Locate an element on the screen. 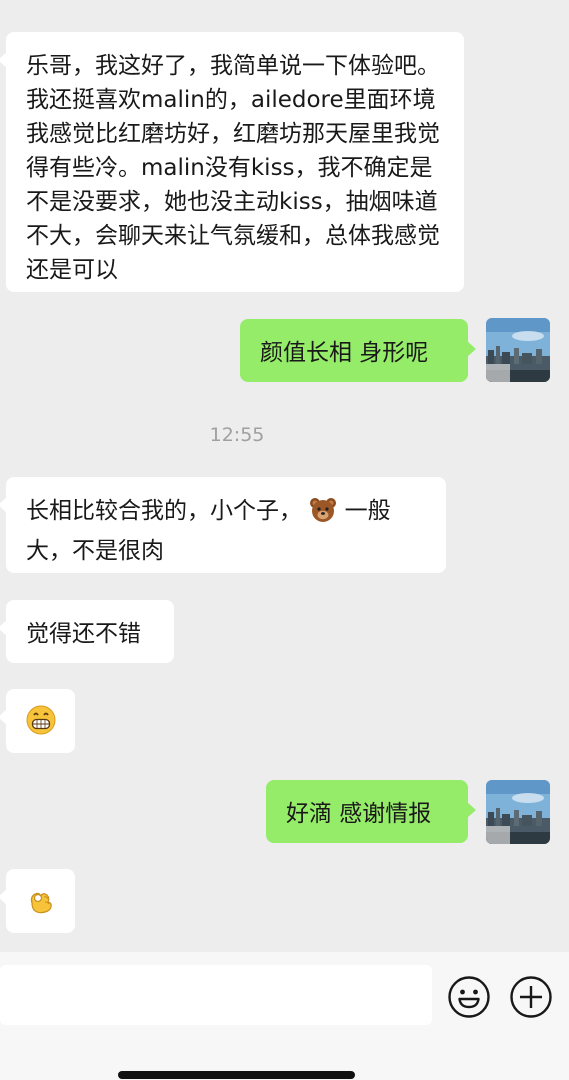 The height and width of the screenshot is (1080, 569). emoji-smile-icon is located at coordinates (469, 997).